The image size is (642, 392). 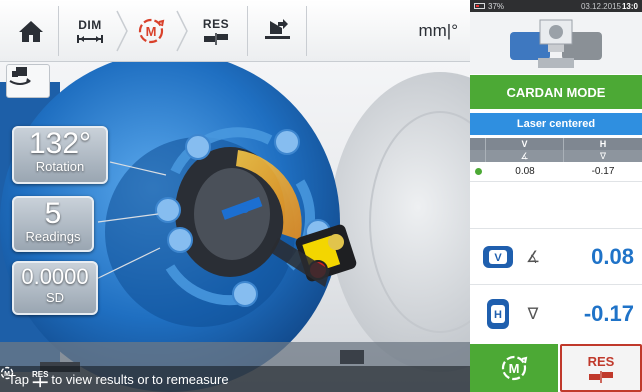 I want to click on v-badge-text: V, so click(x=498, y=258).